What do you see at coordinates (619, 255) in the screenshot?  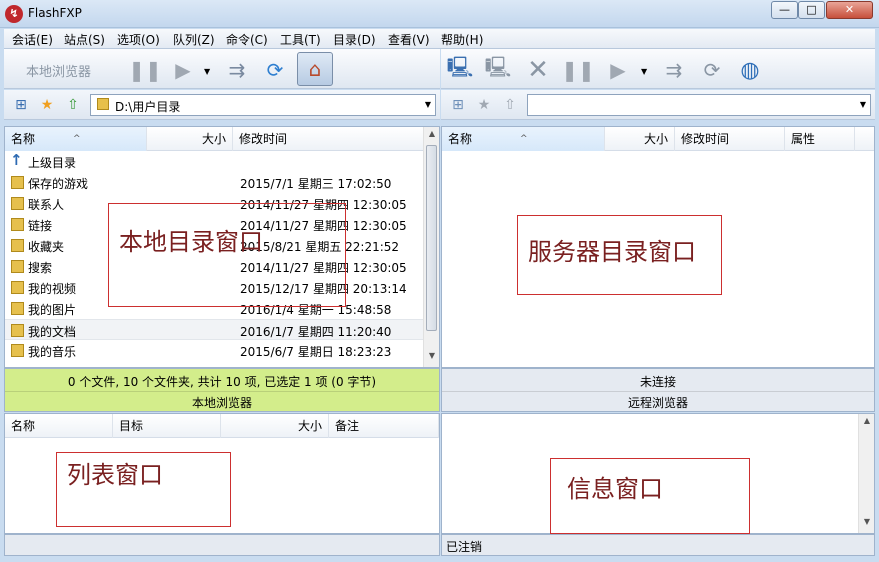 I see `annotation-server-window: 服务器目录窗口` at bounding box center [619, 255].